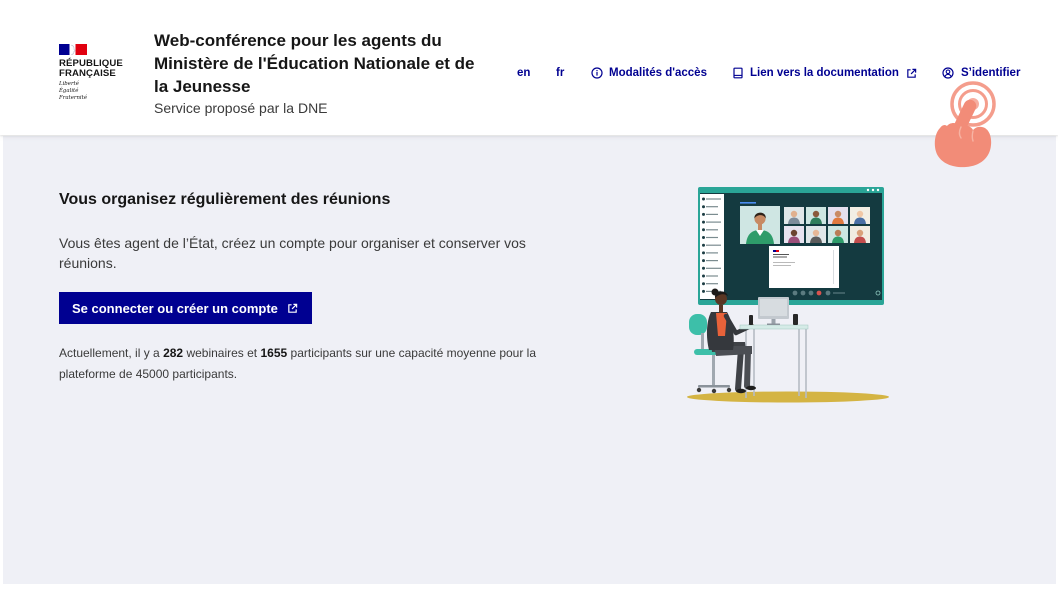  Describe the element at coordinates (833, 267) in the screenshot. I see `document-divider` at that location.